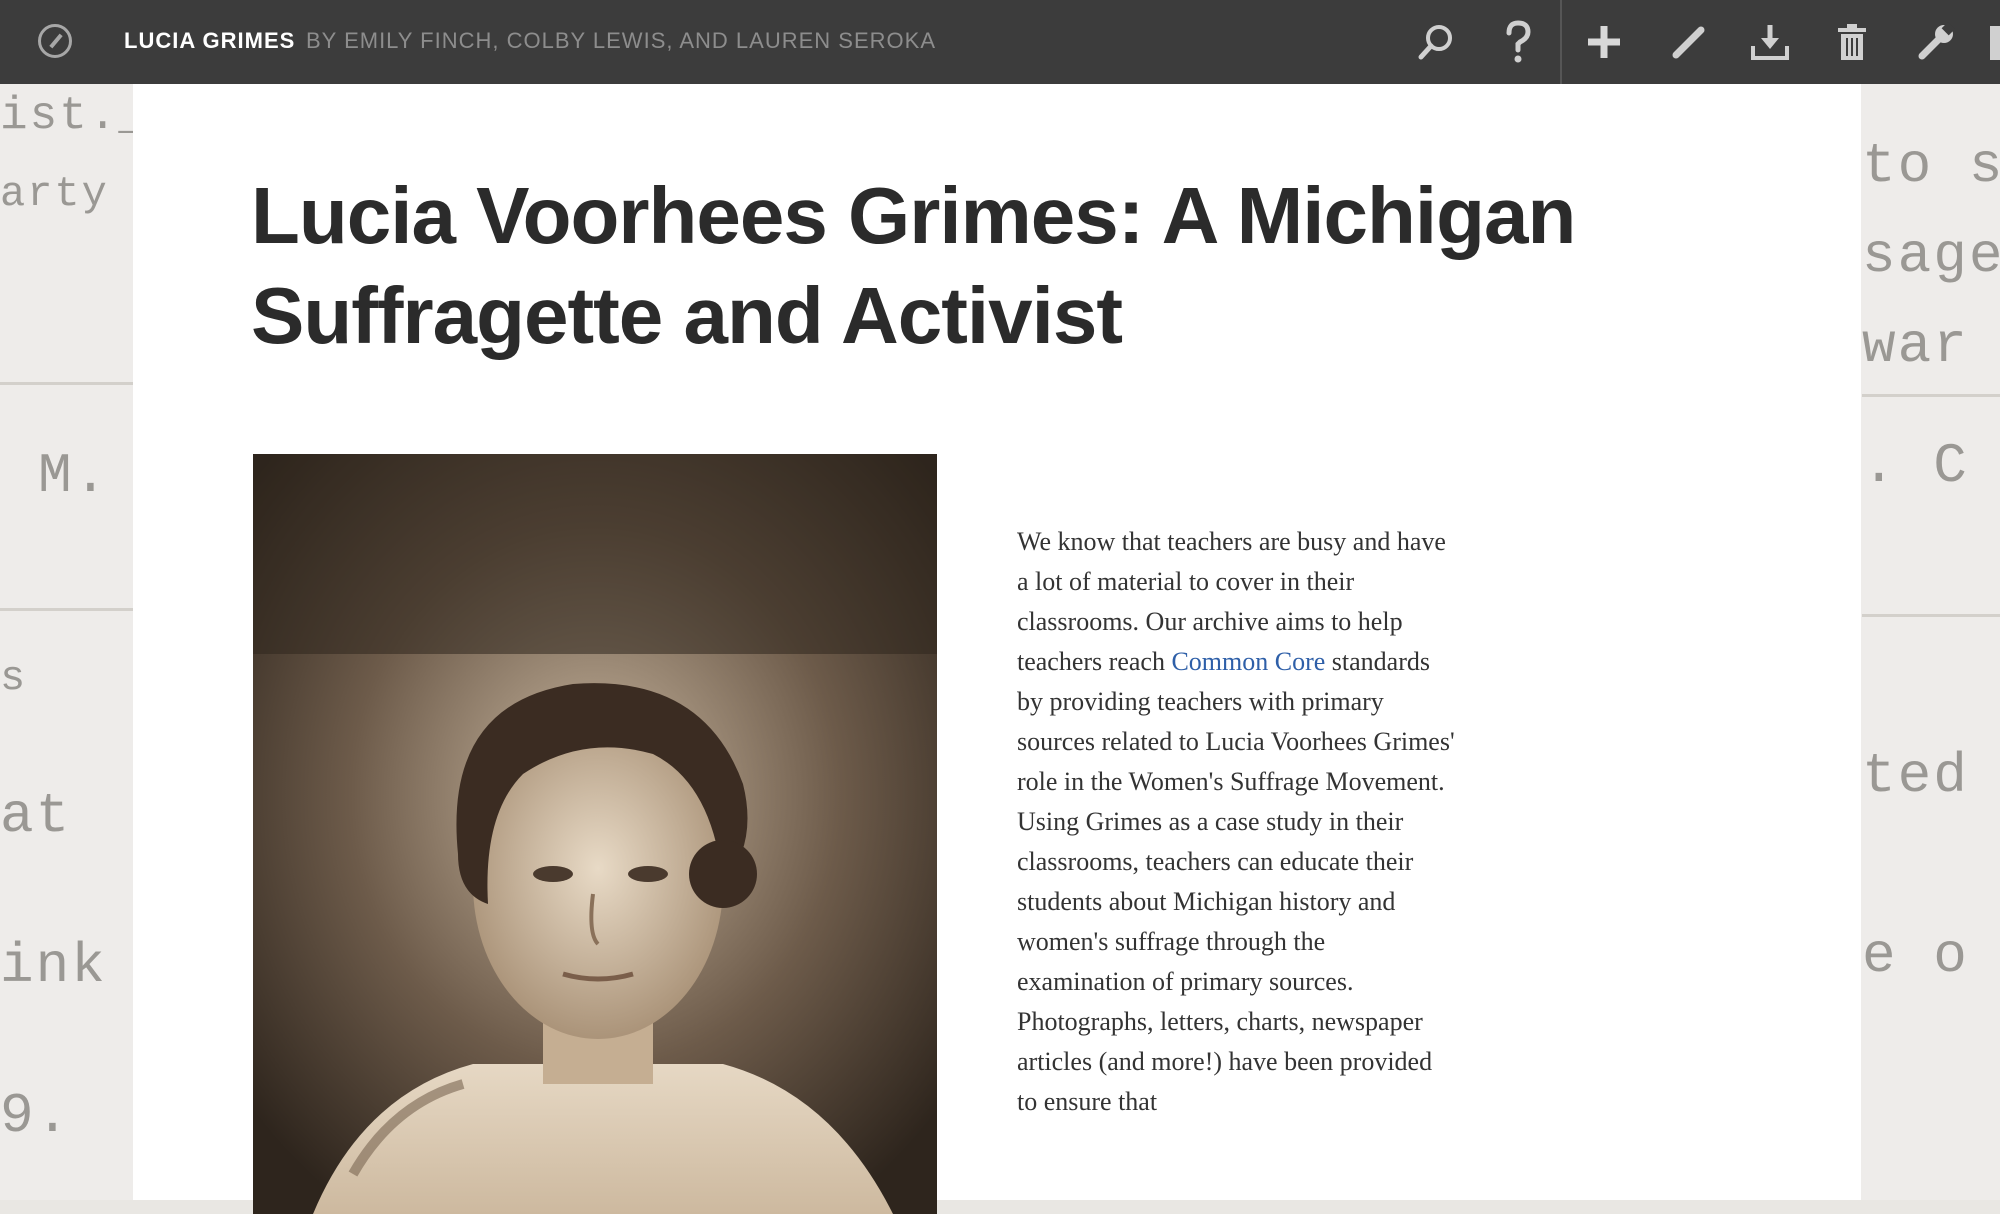 The width and height of the screenshot is (2000, 1214). What do you see at coordinates (1436, 42) in the screenshot?
I see `search-icon` at bounding box center [1436, 42].